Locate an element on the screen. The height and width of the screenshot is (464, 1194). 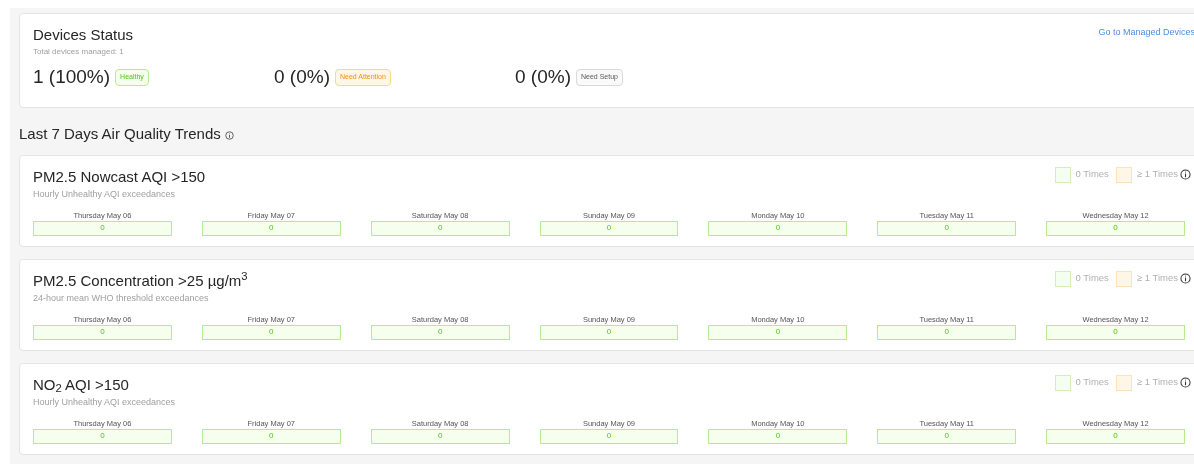
card-title: PM2.5 Concentration >25 µg/m$^{3}$ is located at coordinates (140, 280).